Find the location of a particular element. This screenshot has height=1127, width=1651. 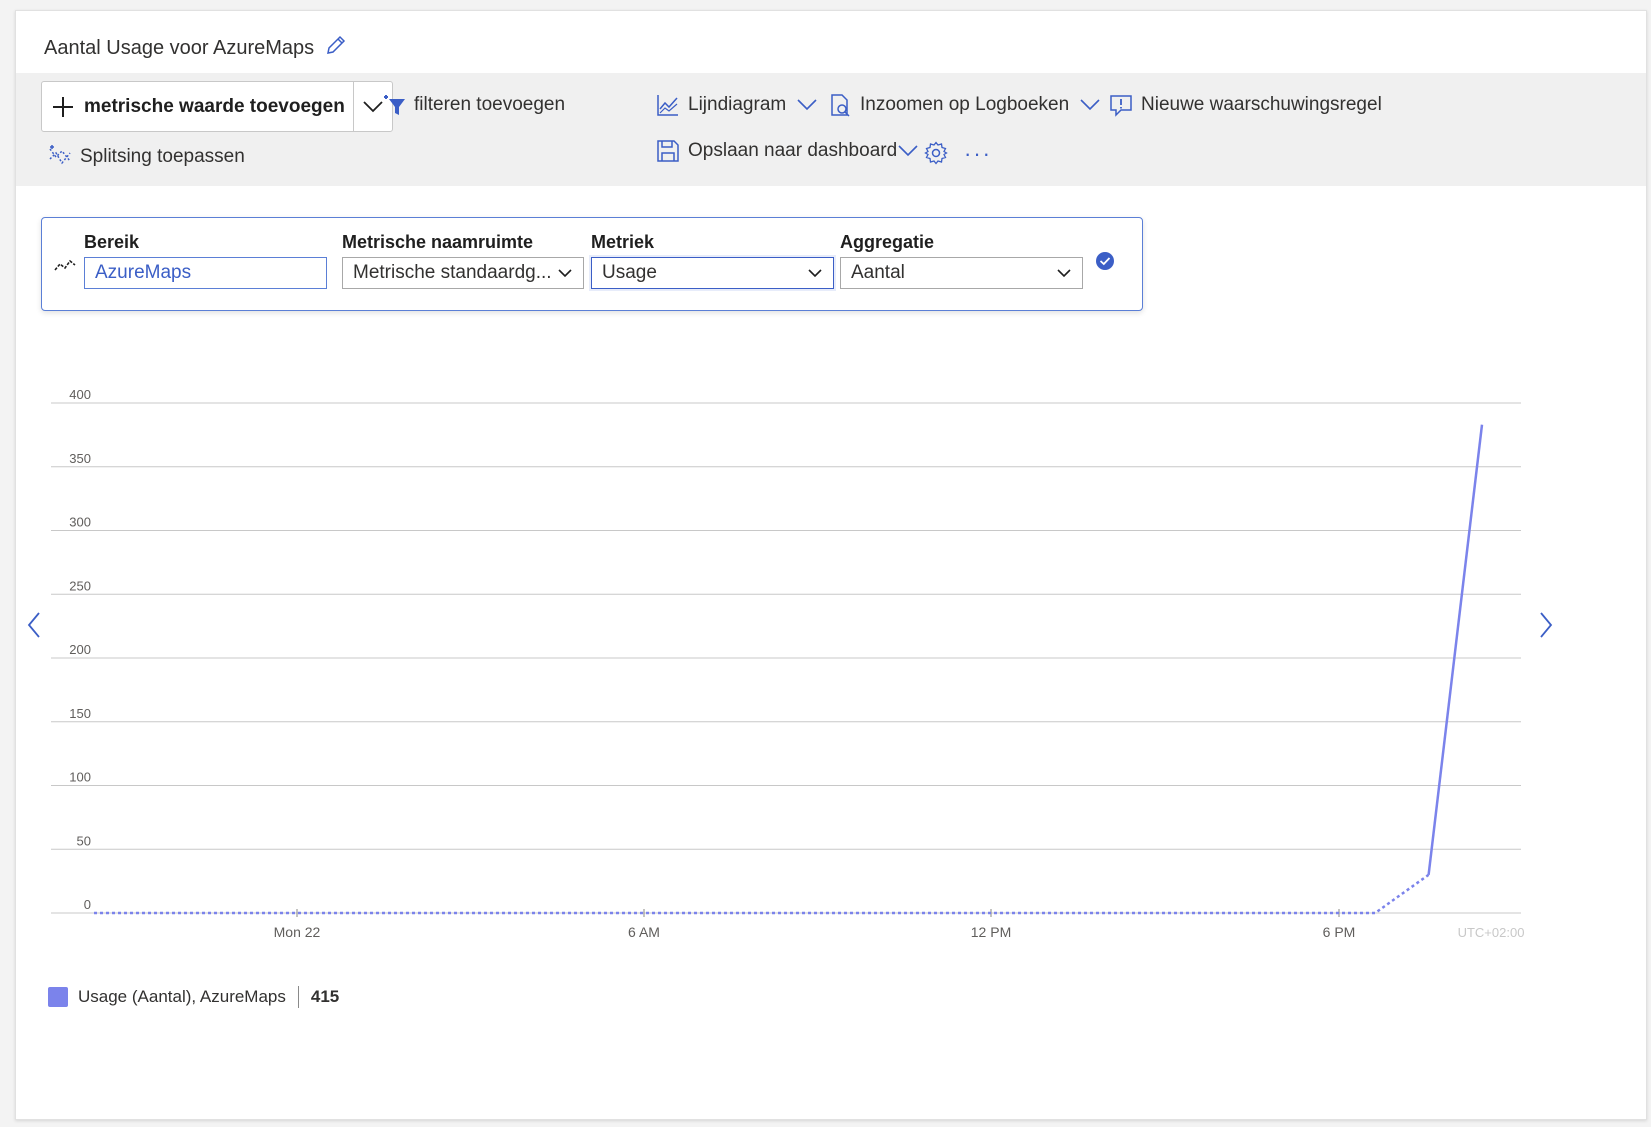

series-line-dotted is located at coordinates (762, 894).